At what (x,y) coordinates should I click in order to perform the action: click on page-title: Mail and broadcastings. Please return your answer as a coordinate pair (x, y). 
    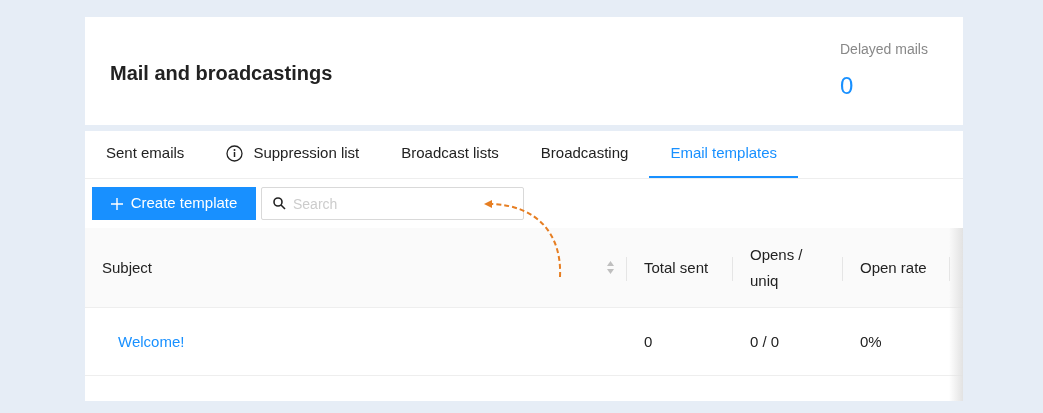
    Looking at the image, I should click on (221, 73).